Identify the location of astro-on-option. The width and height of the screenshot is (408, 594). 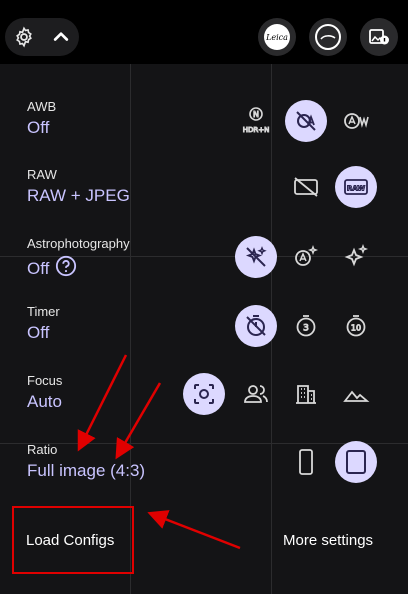
(356, 257).